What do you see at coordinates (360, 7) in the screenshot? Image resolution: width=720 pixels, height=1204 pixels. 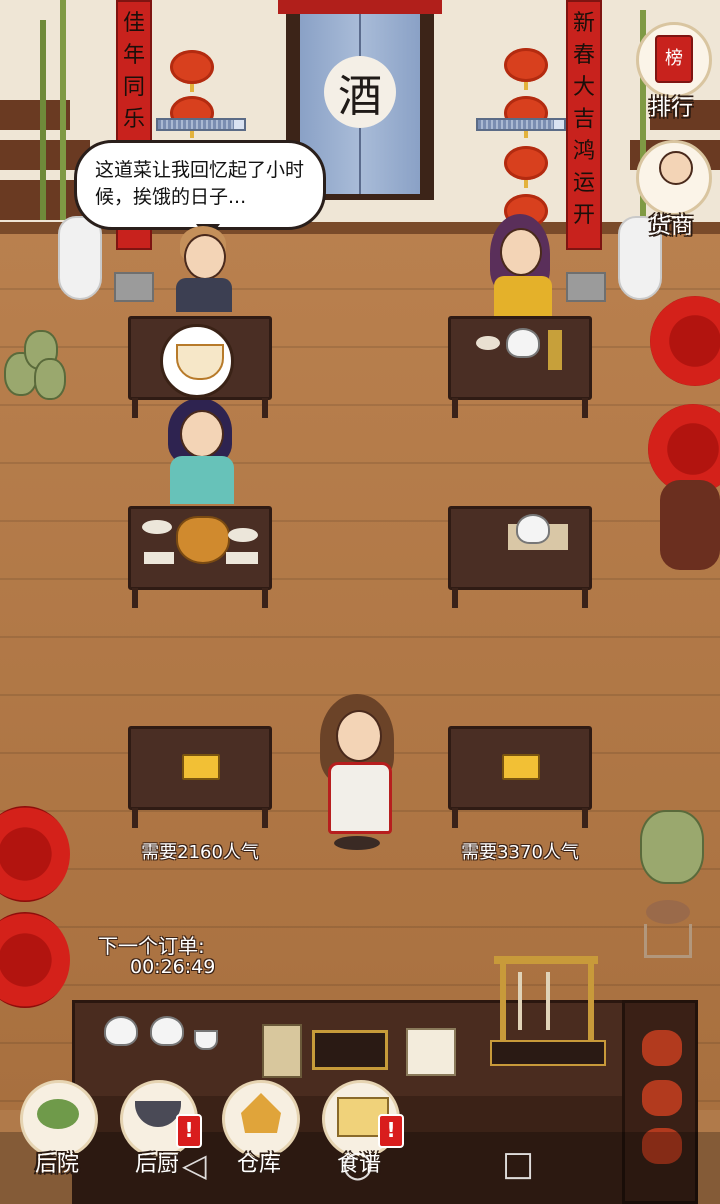 I see `door-lintel` at bounding box center [360, 7].